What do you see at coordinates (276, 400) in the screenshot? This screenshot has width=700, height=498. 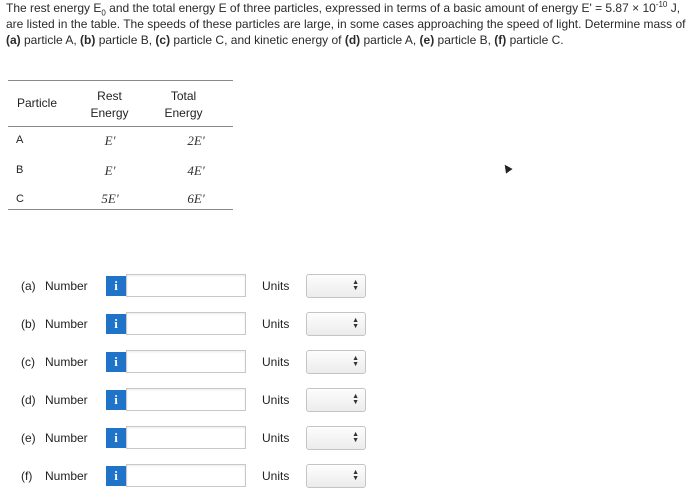 I see `units-label-d: Units` at bounding box center [276, 400].